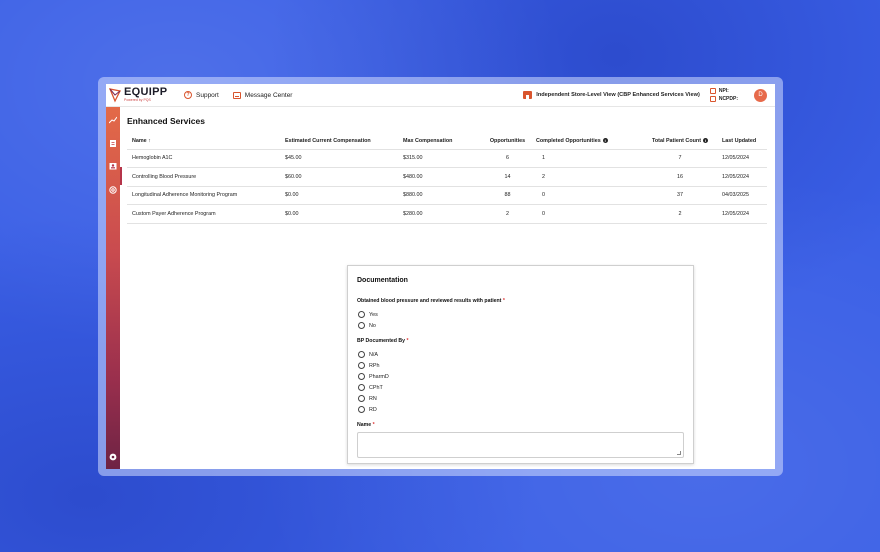  Describe the element at coordinates (373, 398) in the screenshot. I see `radio-option-label: RN` at that location.